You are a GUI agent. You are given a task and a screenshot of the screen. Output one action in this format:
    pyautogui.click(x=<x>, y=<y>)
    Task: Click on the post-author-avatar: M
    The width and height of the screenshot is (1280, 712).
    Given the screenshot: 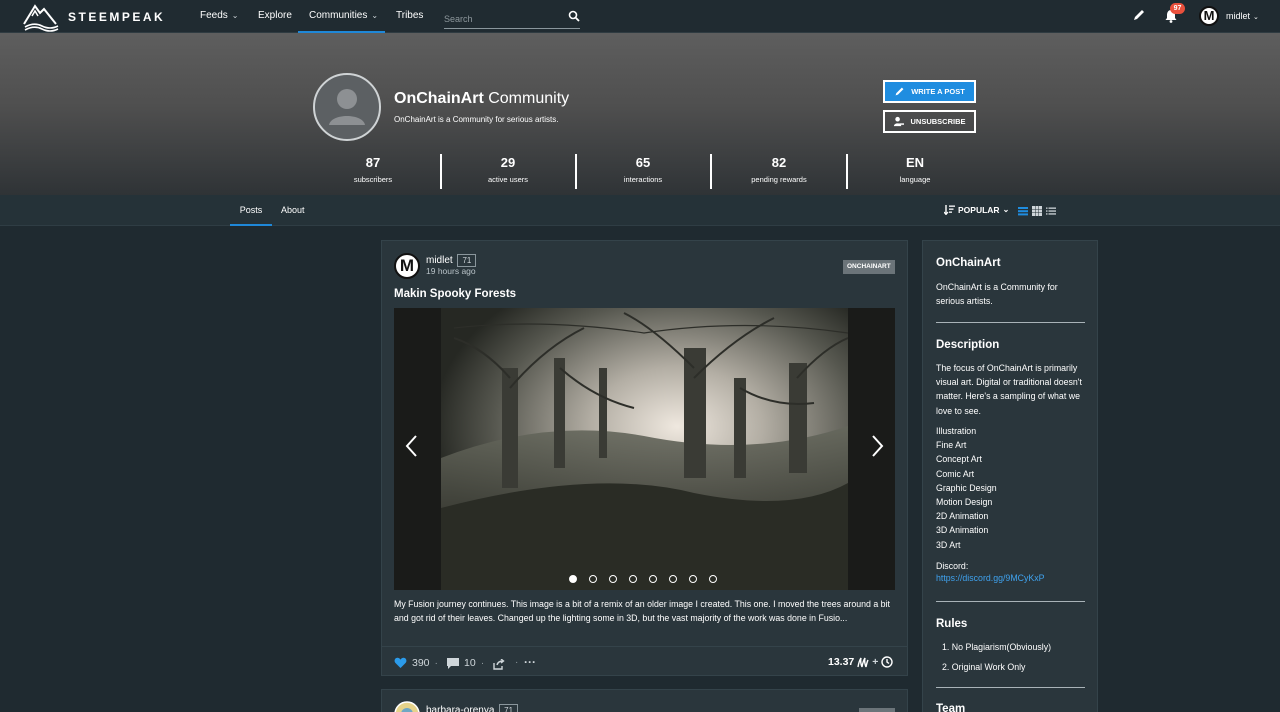 What is the action you would take?
    pyautogui.click(x=407, y=266)
    